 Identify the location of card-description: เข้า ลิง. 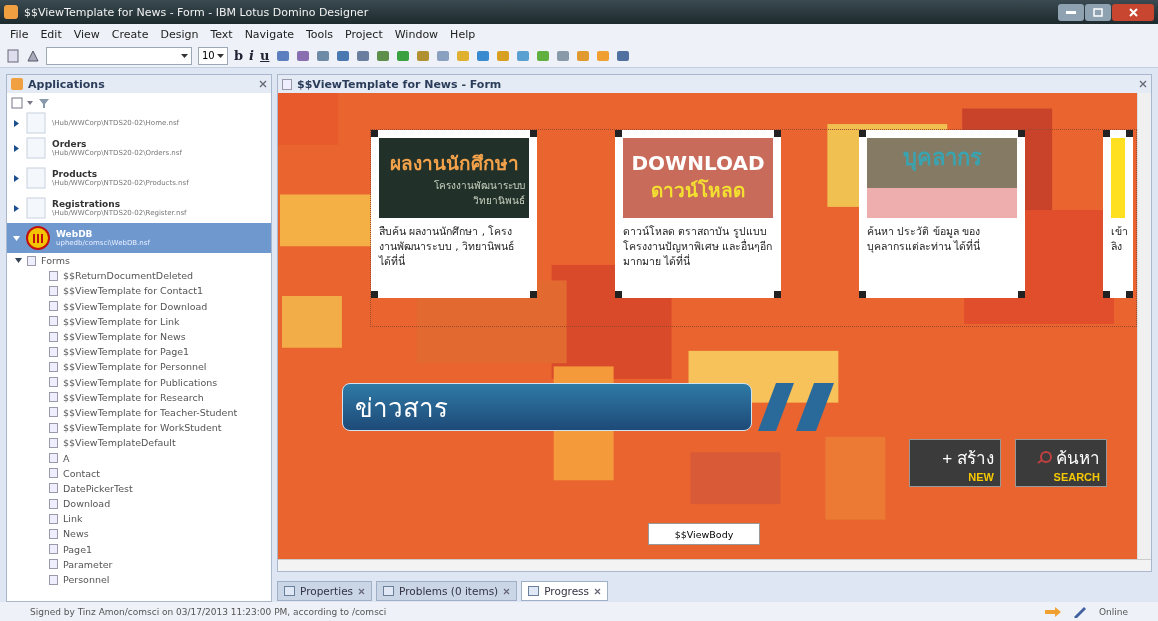
(1118, 239).